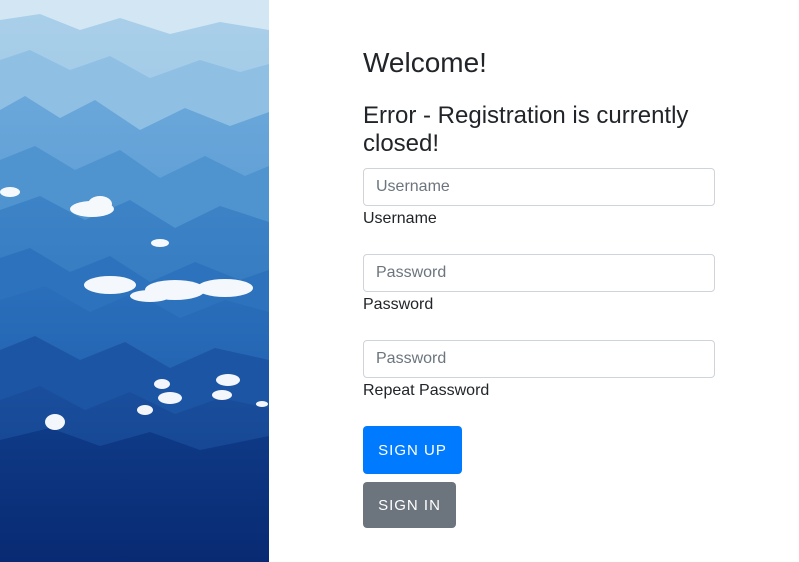 Image resolution: width=799 pixels, height=562 pixels. What do you see at coordinates (400, 218) in the screenshot?
I see `username-label: Username` at bounding box center [400, 218].